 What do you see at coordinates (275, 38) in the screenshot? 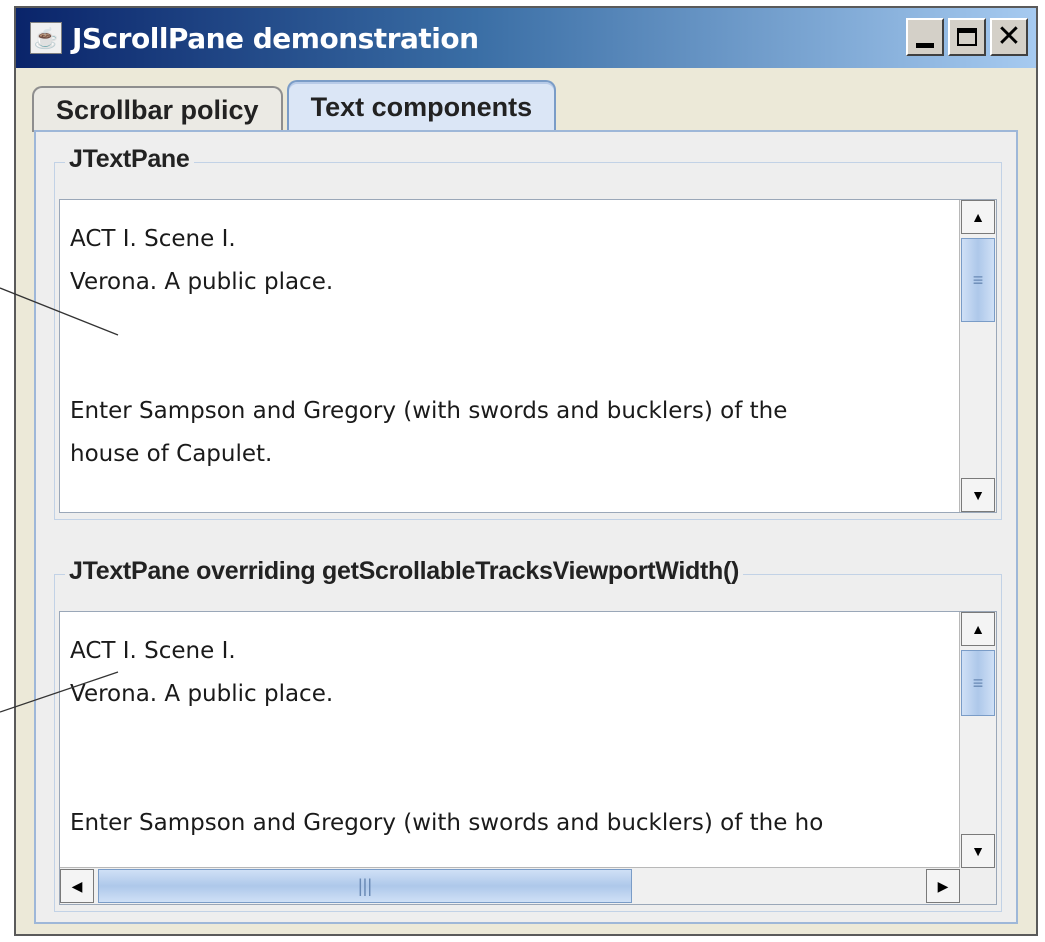
I see `window-title: JScrollPane demonstration` at bounding box center [275, 38].